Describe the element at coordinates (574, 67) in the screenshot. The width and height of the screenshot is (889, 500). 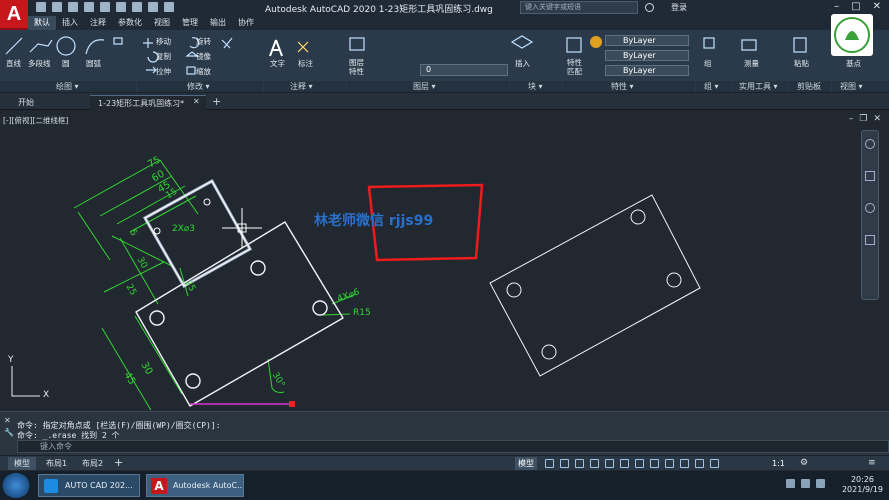
I see `match-properties-button: 特性 匹配` at that location.